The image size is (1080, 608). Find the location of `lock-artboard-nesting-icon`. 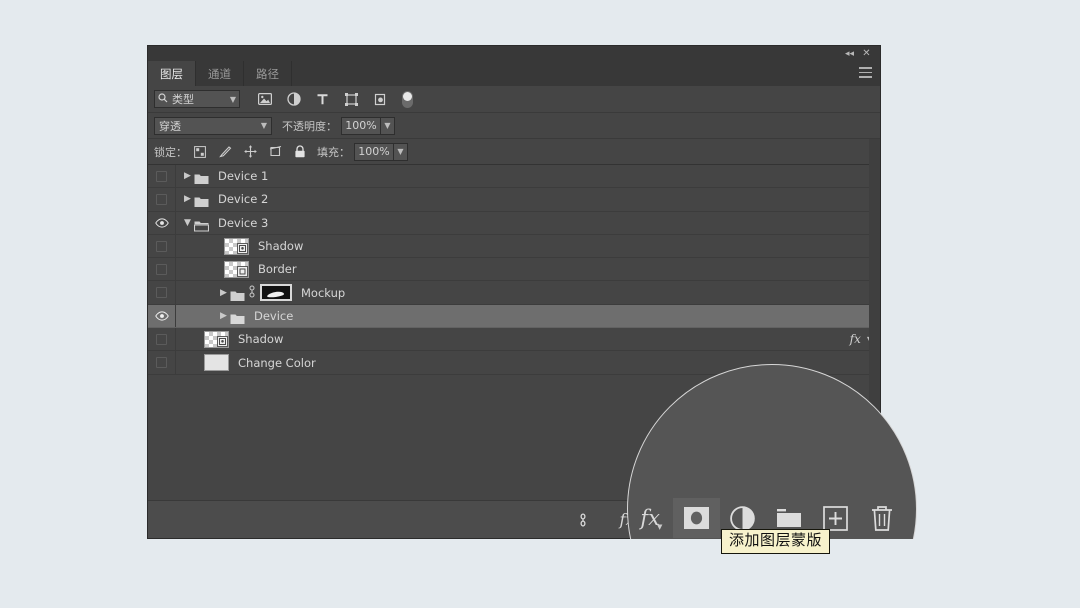

lock-artboard-nesting-icon is located at coordinates (275, 152).